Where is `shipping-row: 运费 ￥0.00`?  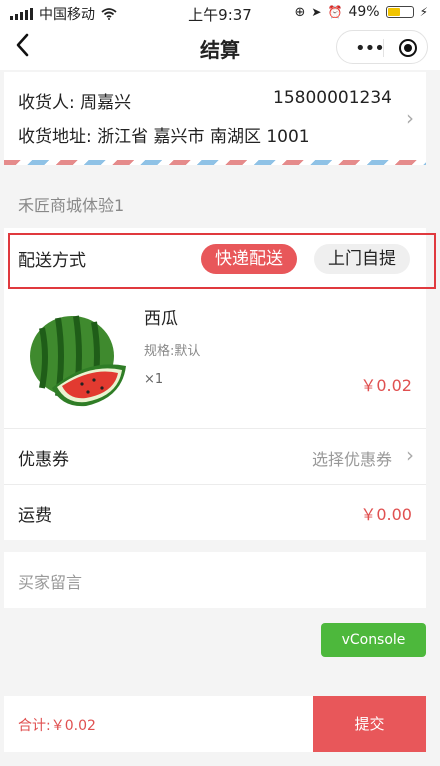
shipping-row: 运费 ￥0.00 is located at coordinates (215, 512).